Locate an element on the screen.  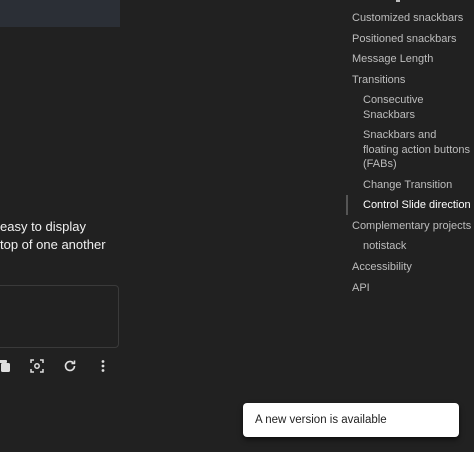
toc-cutoff-fragment is located at coordinates (398, 1).